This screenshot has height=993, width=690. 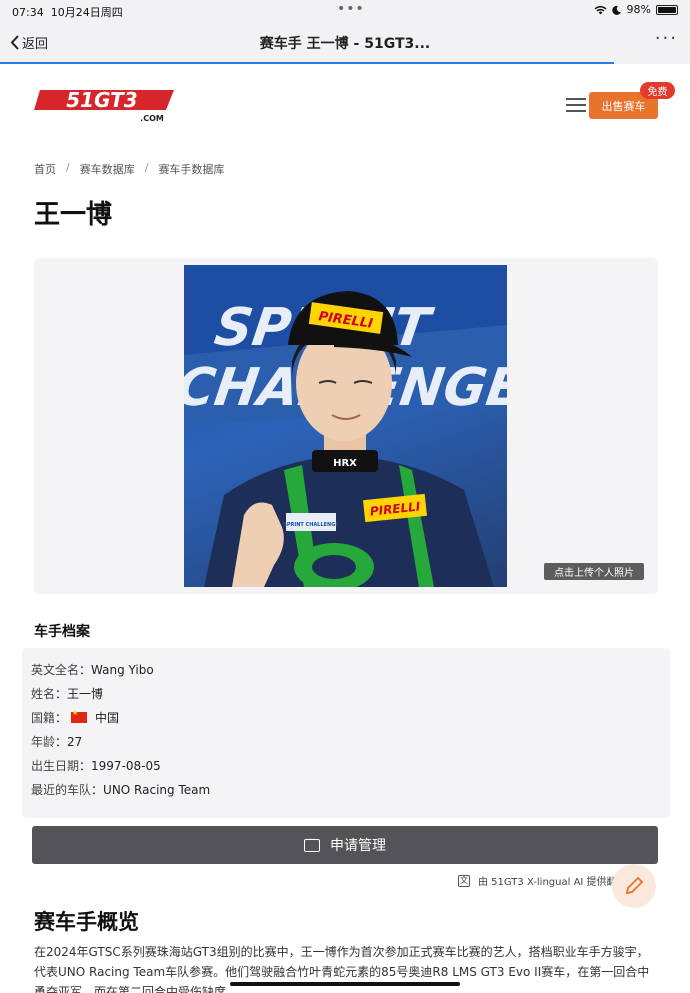 What do you see at coordinates (152, 118) in the screenshot?
I see `logo-domain: .COM` at bounding box center [152, 118].